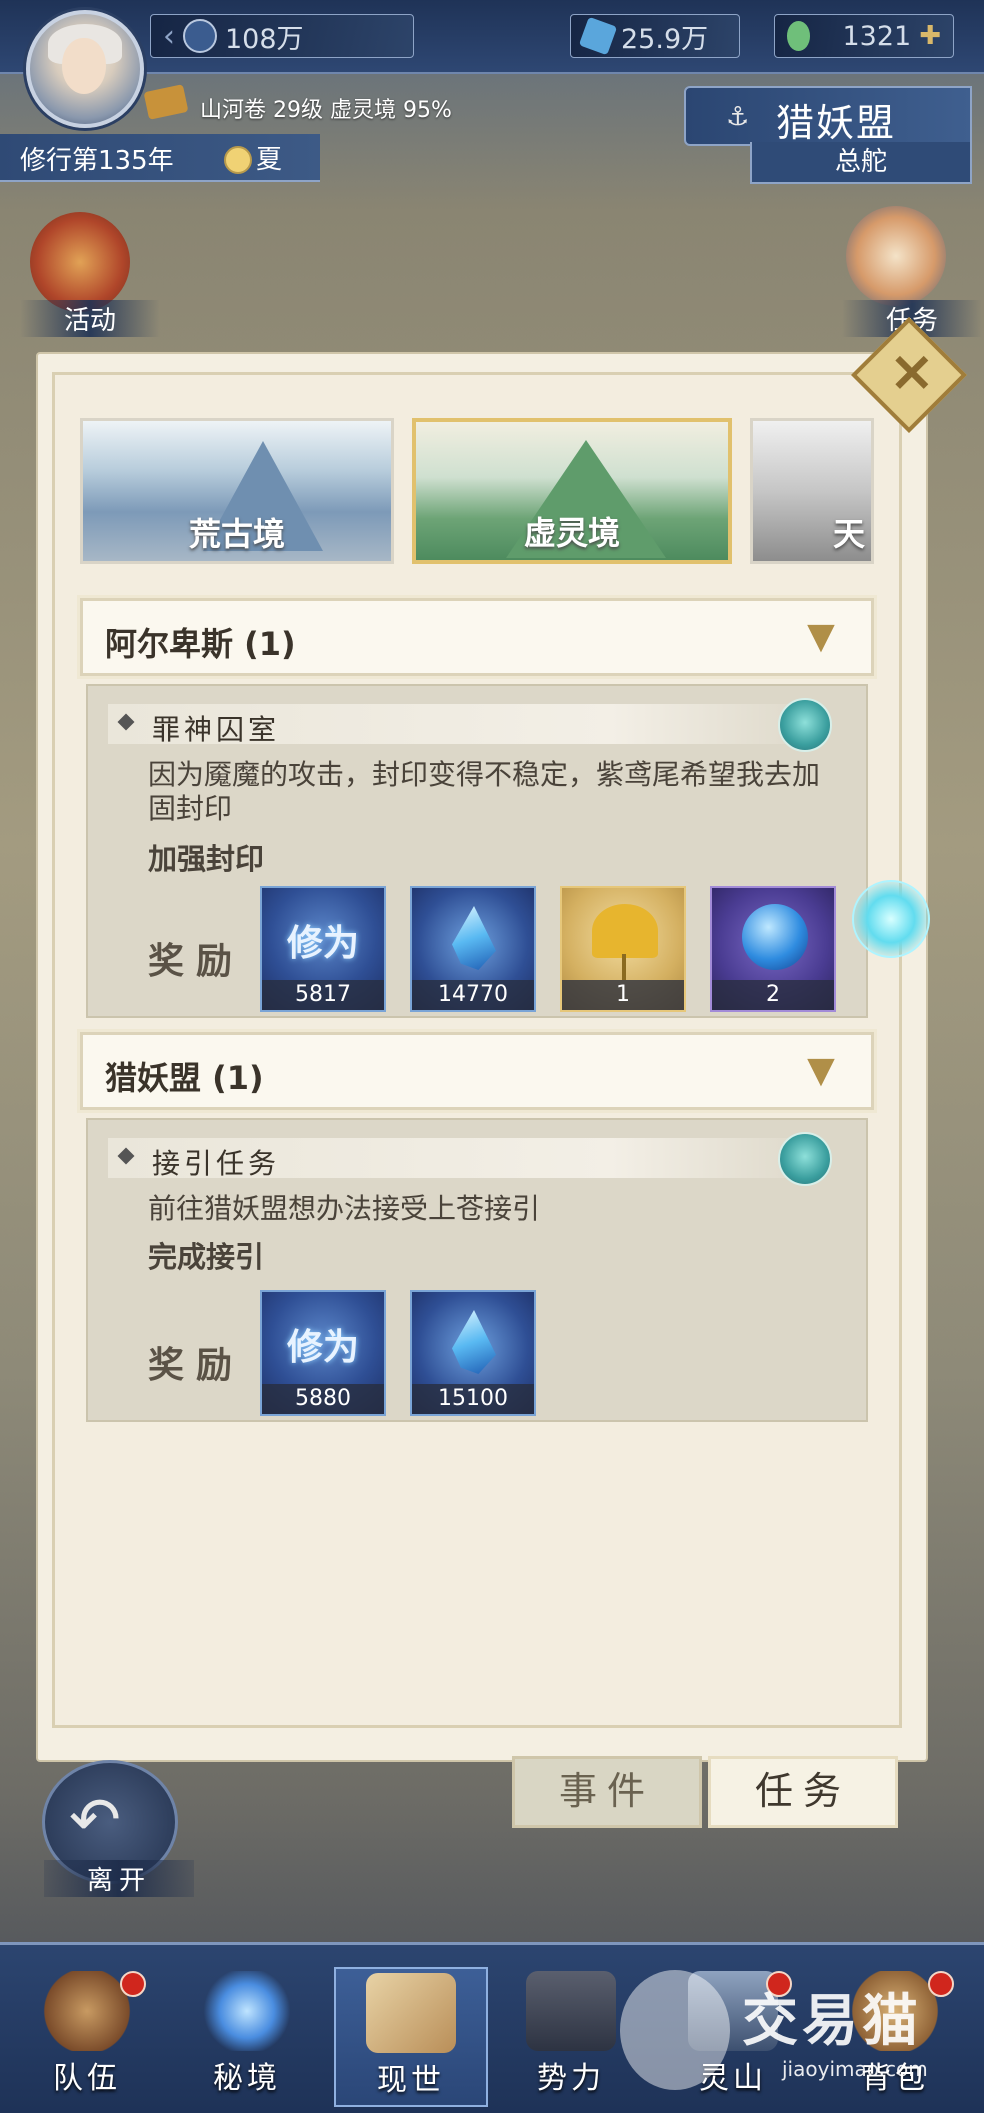 The image size is (984, 2113). I want to click on tab-label: 天, so click(848, 534).